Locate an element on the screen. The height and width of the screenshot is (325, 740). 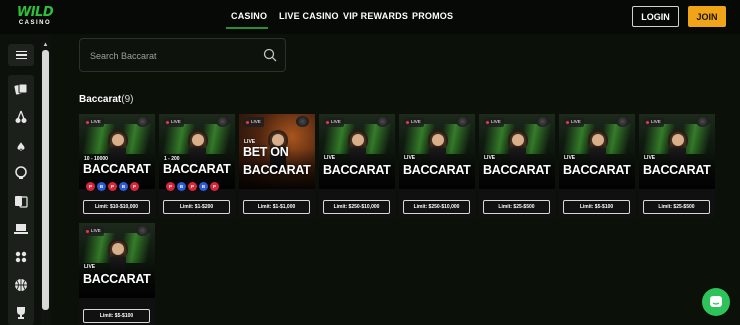
search-icon is located at coordinates (270, 55).